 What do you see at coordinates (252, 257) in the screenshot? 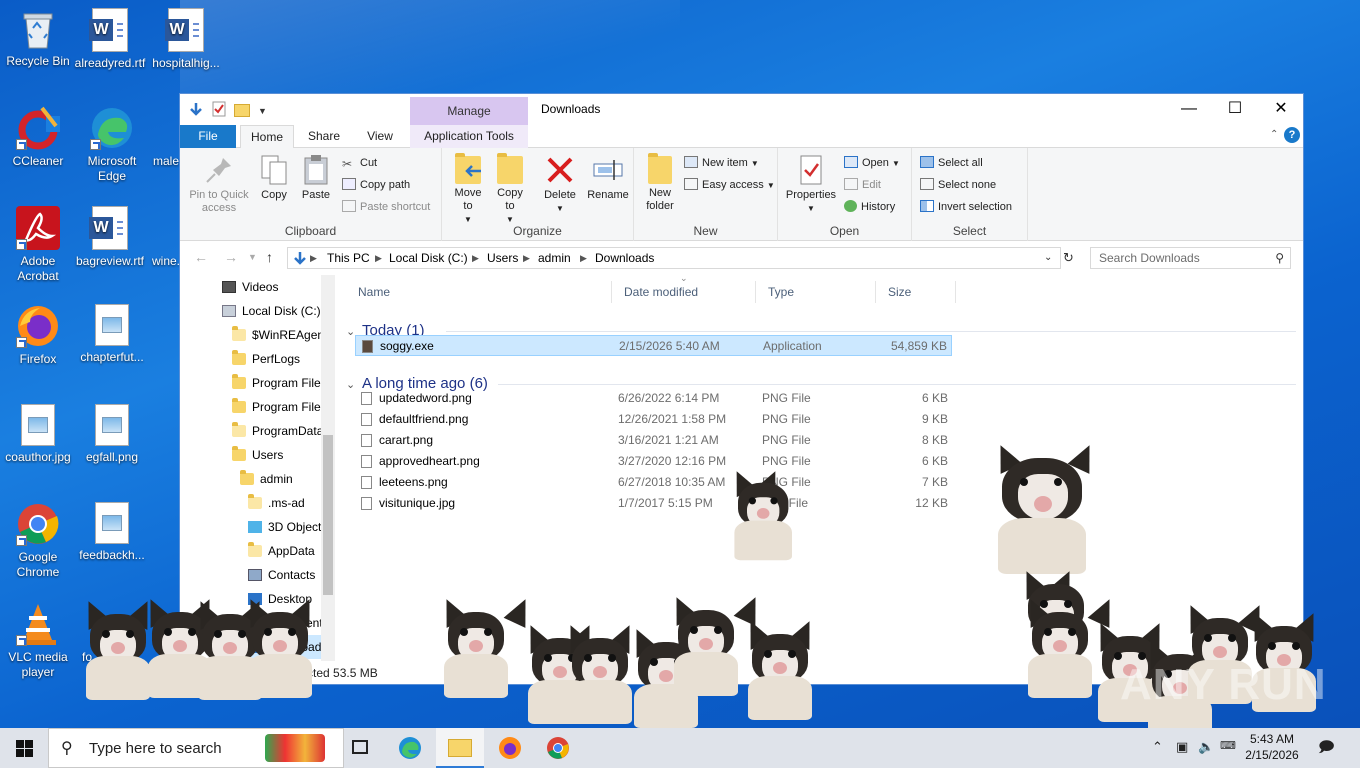
I see `recent-locations-chevron-icon: ▼` at bounding box center [252, 257].